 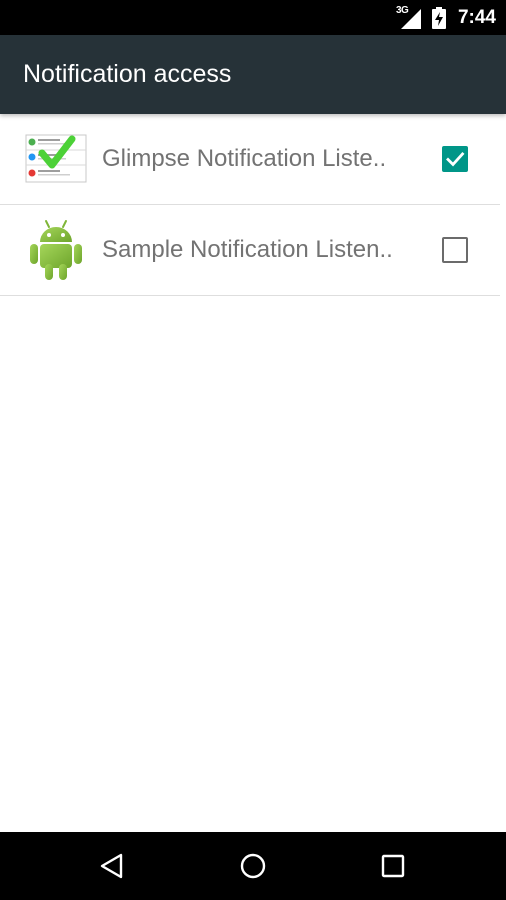 I want to click on list-item-sample: Sample Notification Listen.., so click(x=250, y=250).